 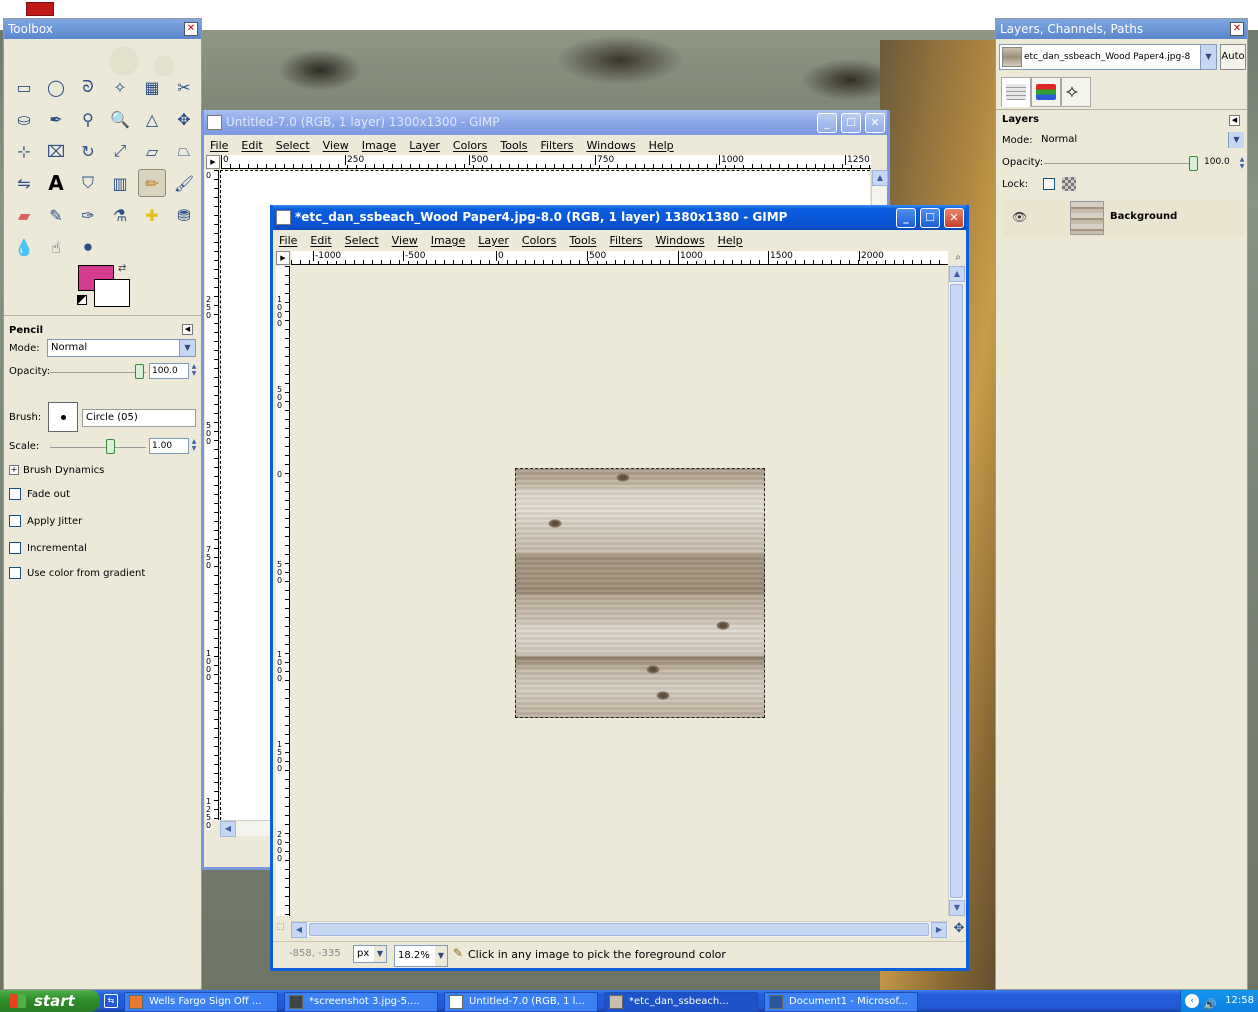 I want to click on menu-help: Help, so click(x=661, y=145).